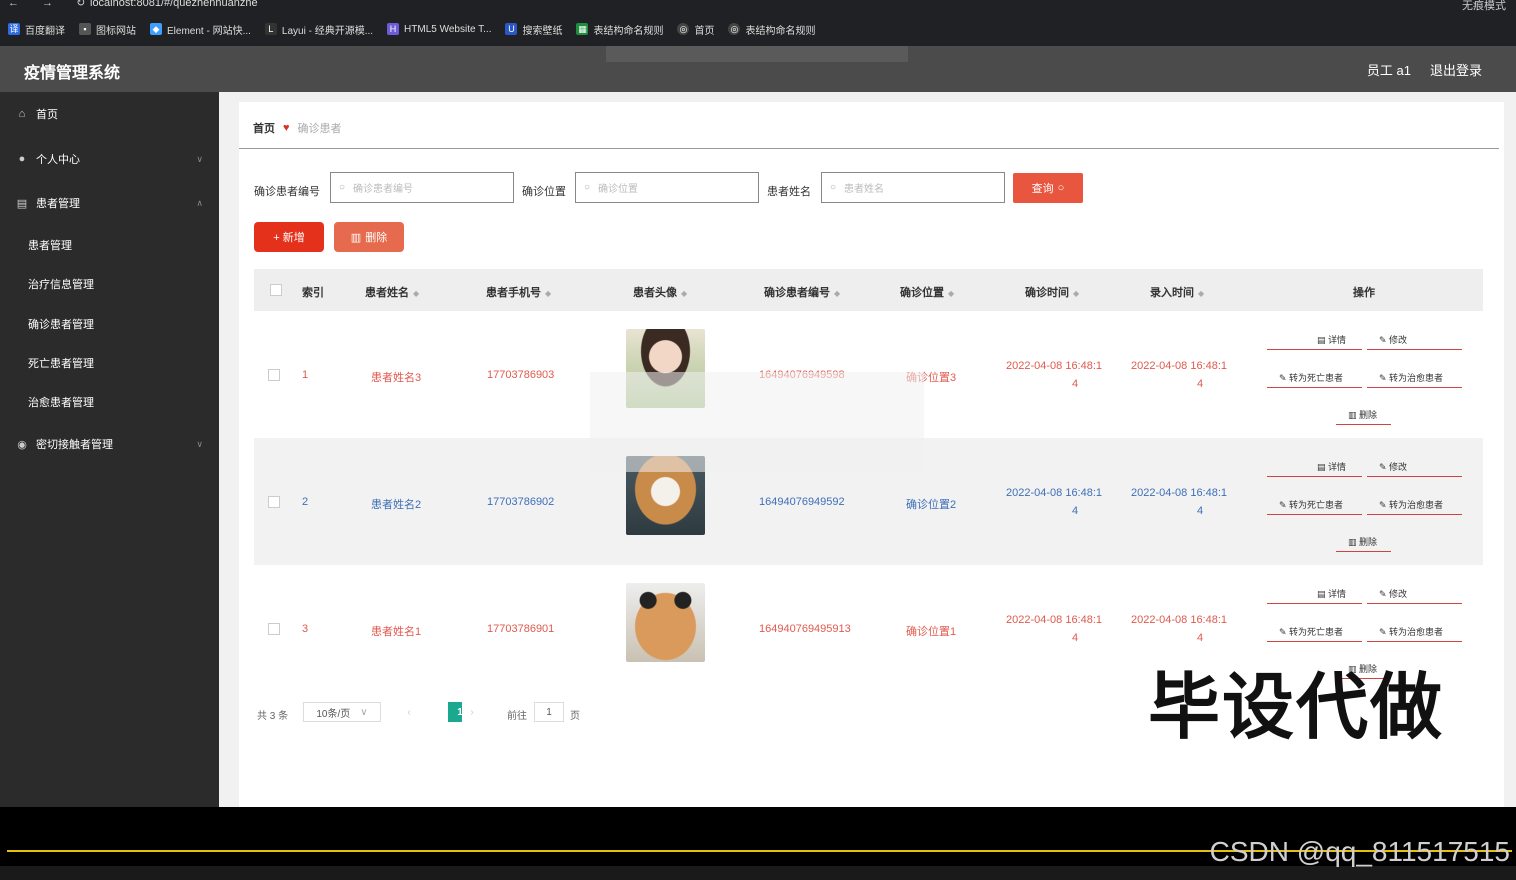 This screenshot has width=1516, height=880. Describe the element at coordinates (276, 290) in the screenshot. I see `select-all-checkbox` at that location.